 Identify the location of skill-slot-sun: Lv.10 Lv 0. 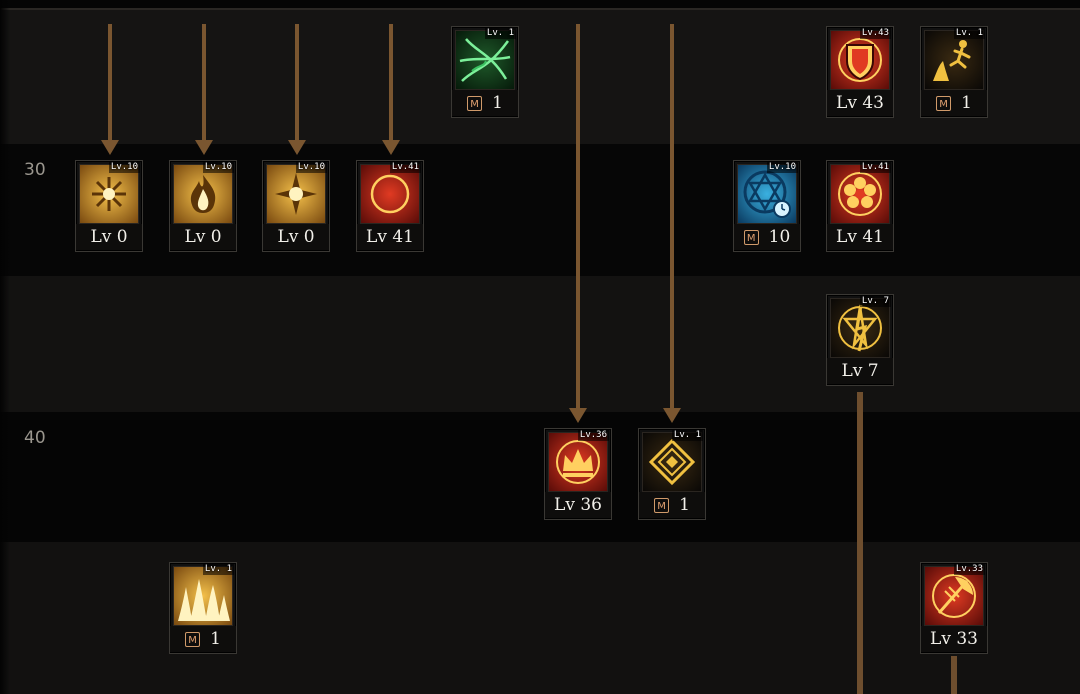
(296, 206).